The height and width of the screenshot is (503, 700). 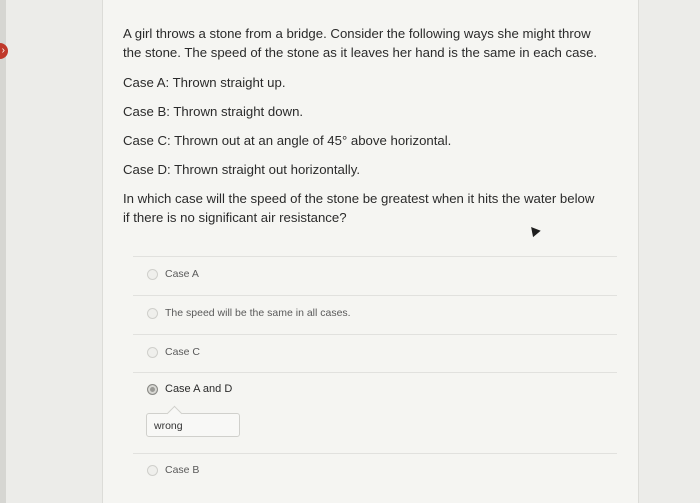 I want to click on option-case-a: Case A, so click(x=173, y=274).